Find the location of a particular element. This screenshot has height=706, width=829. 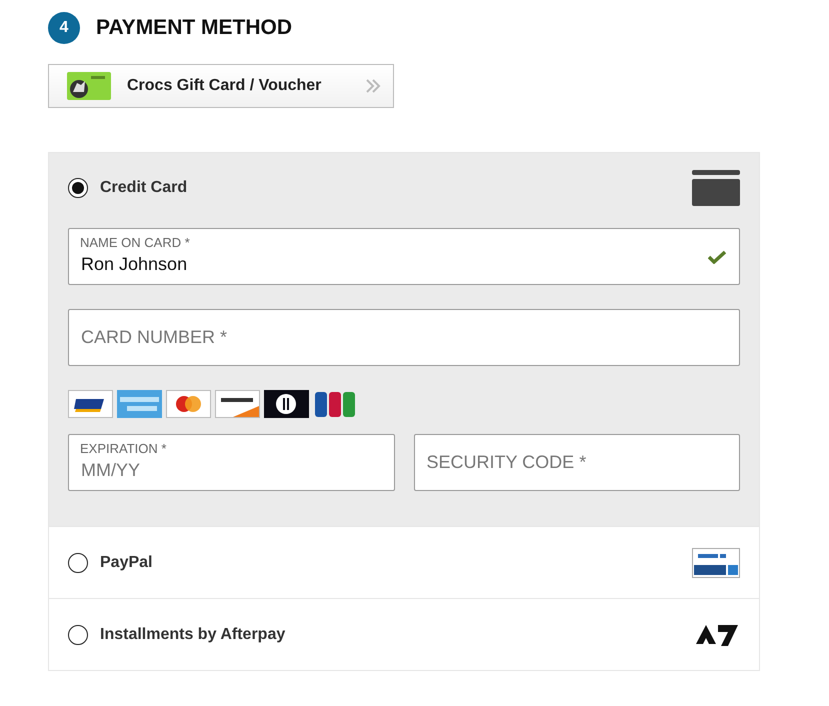

gift-card-icon is located at coordinates (89, 86).